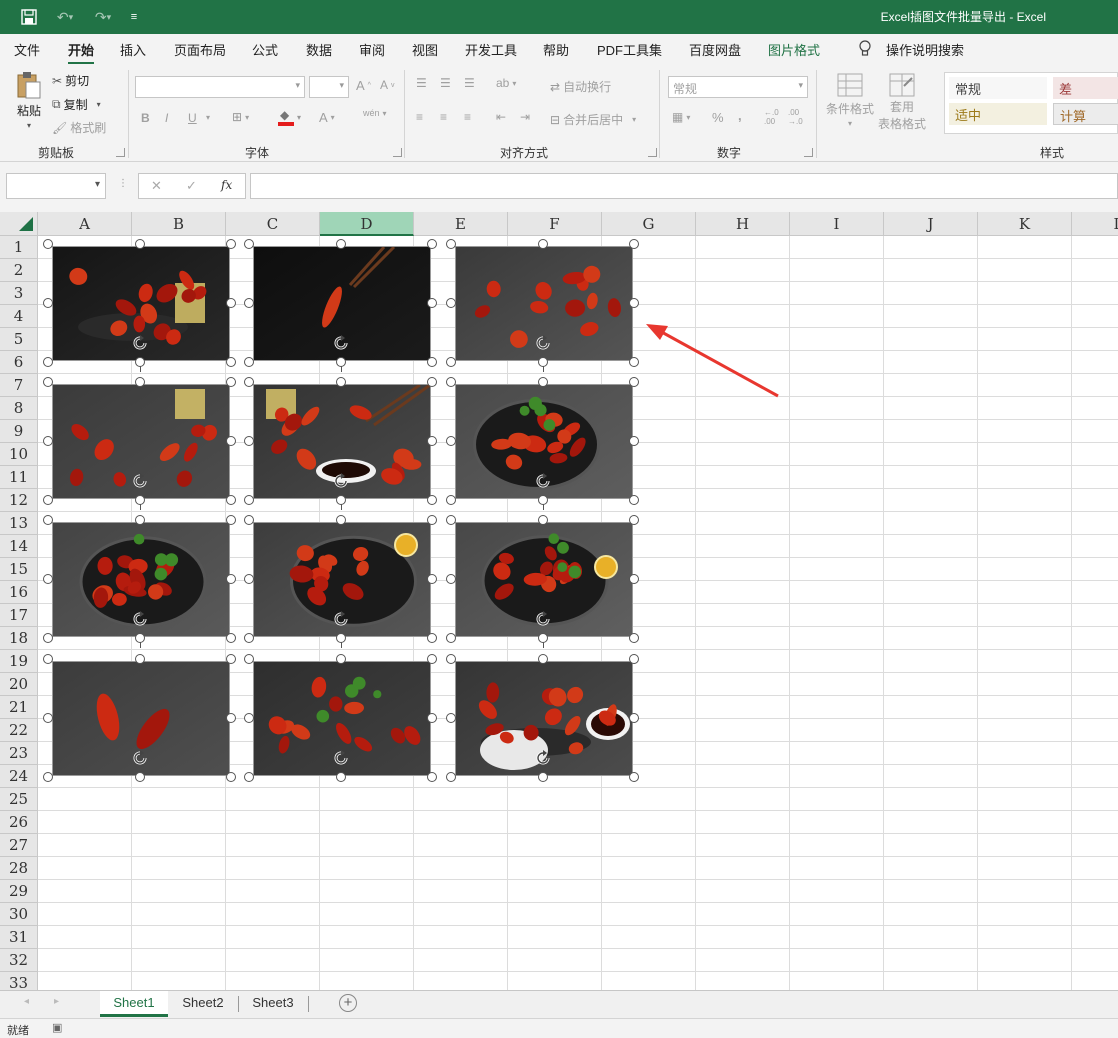 This screenshot has height=1038, width=1118. What do you see at coordinates (103, 17) in the screenshot?
I see `redo-icon: ↷ ▾` at bounding box center [103, 17].